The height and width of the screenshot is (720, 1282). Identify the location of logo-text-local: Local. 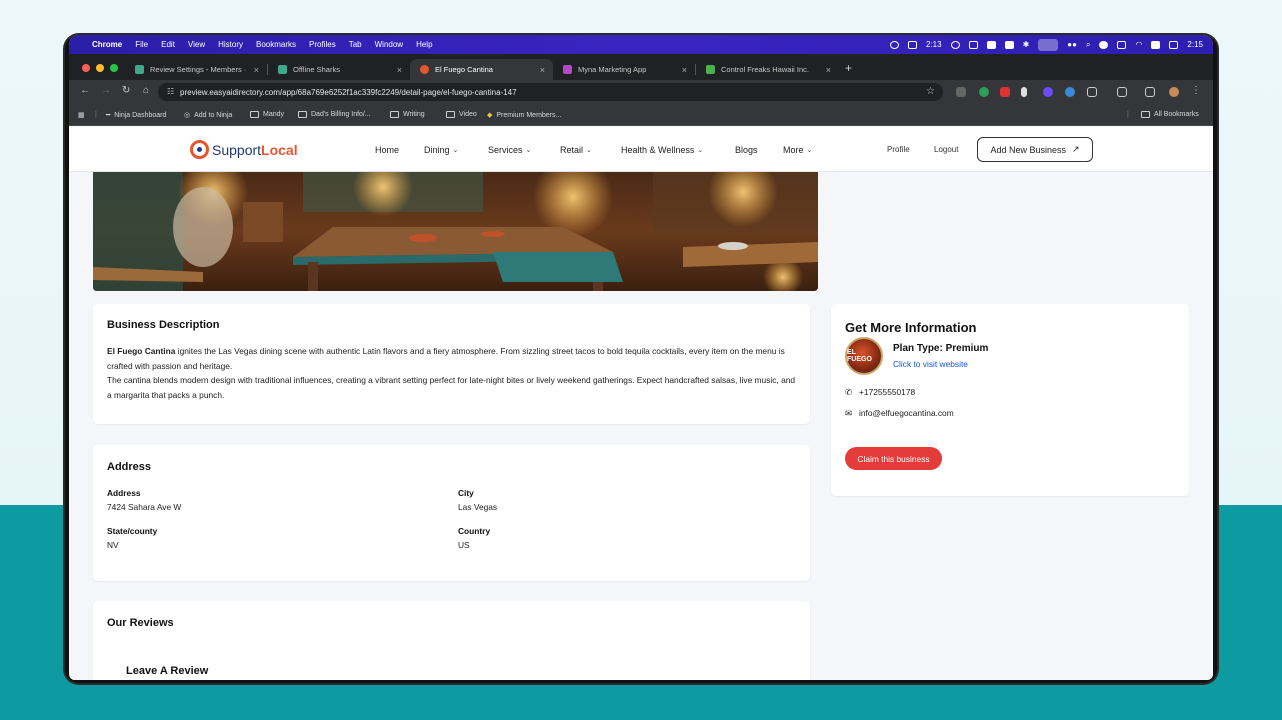
(279, 149).